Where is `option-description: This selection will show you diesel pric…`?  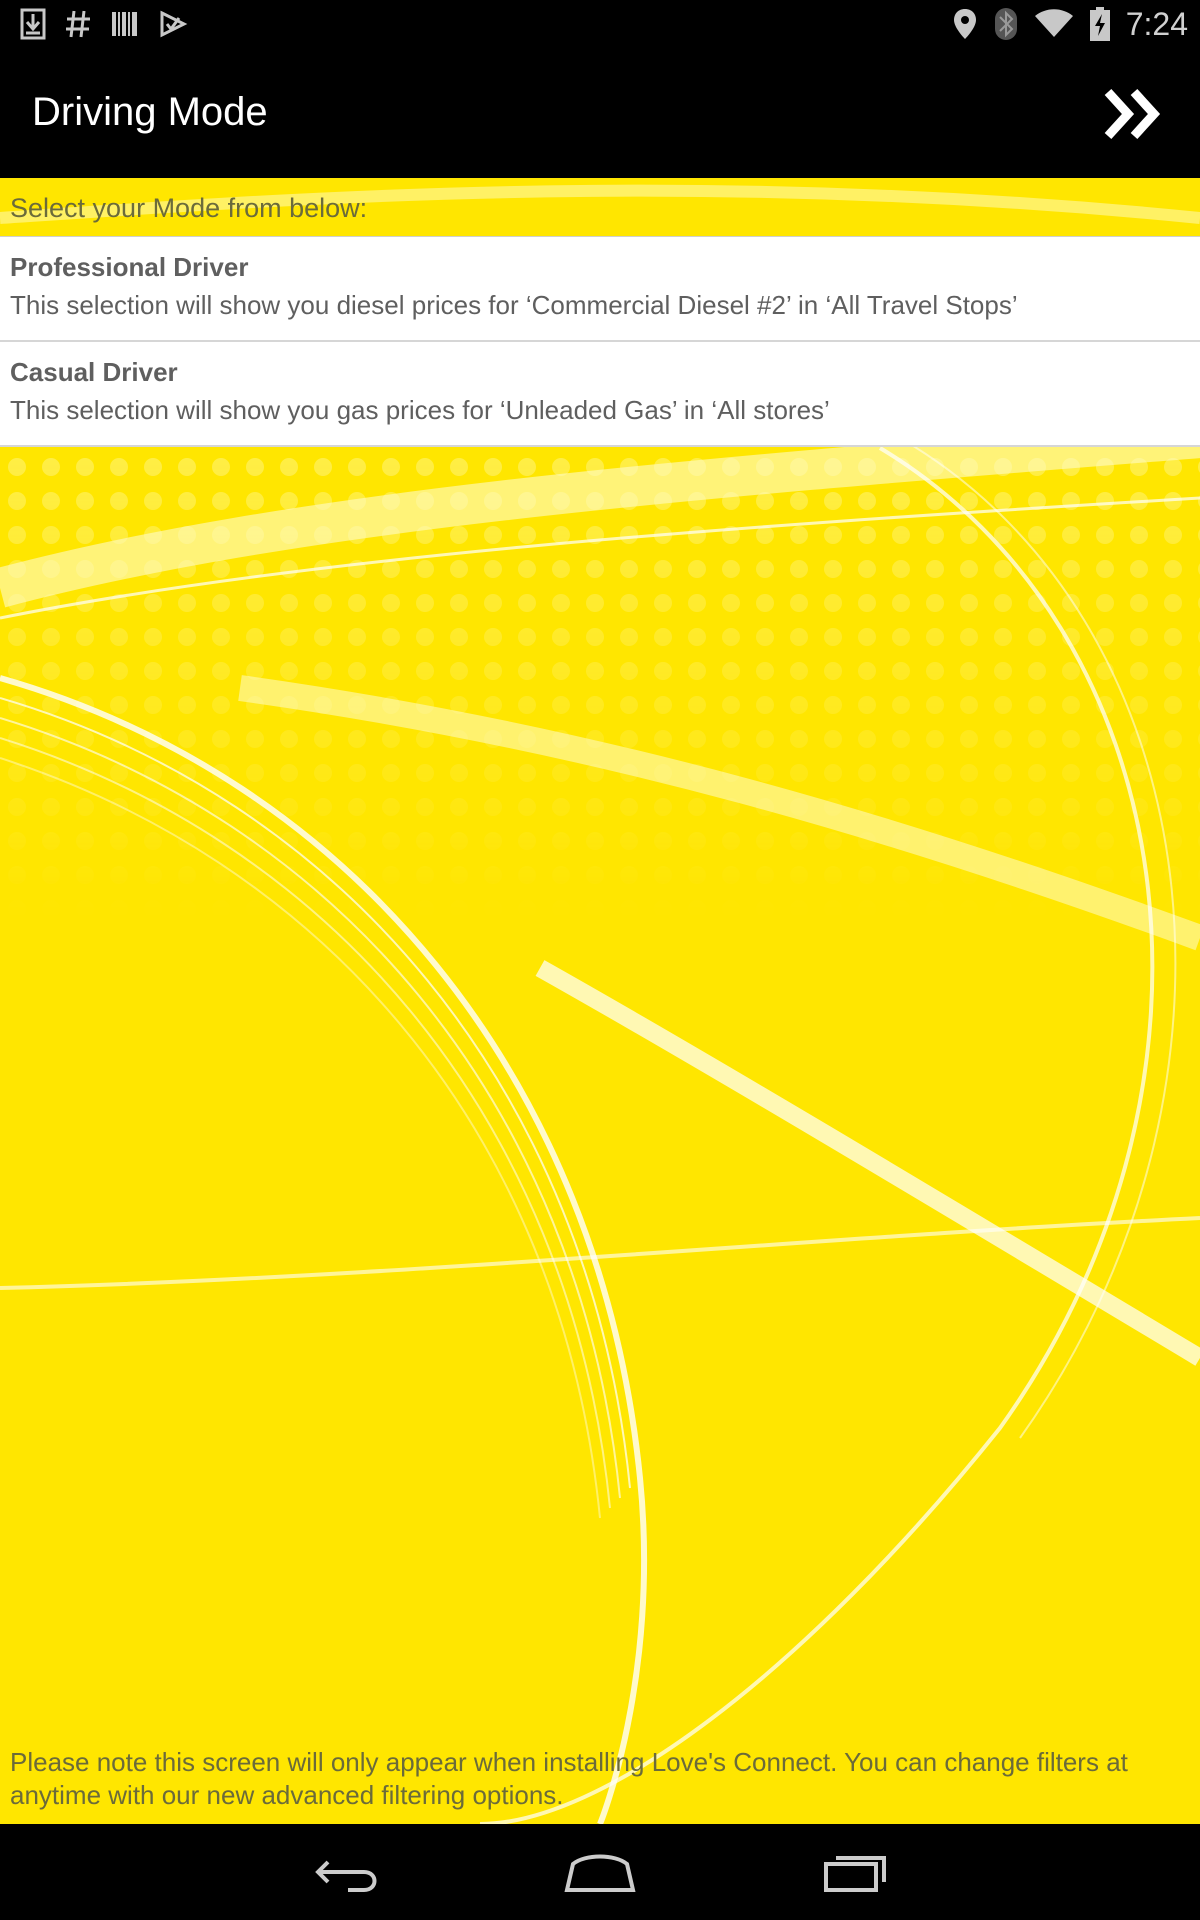
option-description: This selection will show you diesel pric… is located at coordinates (514, 305).